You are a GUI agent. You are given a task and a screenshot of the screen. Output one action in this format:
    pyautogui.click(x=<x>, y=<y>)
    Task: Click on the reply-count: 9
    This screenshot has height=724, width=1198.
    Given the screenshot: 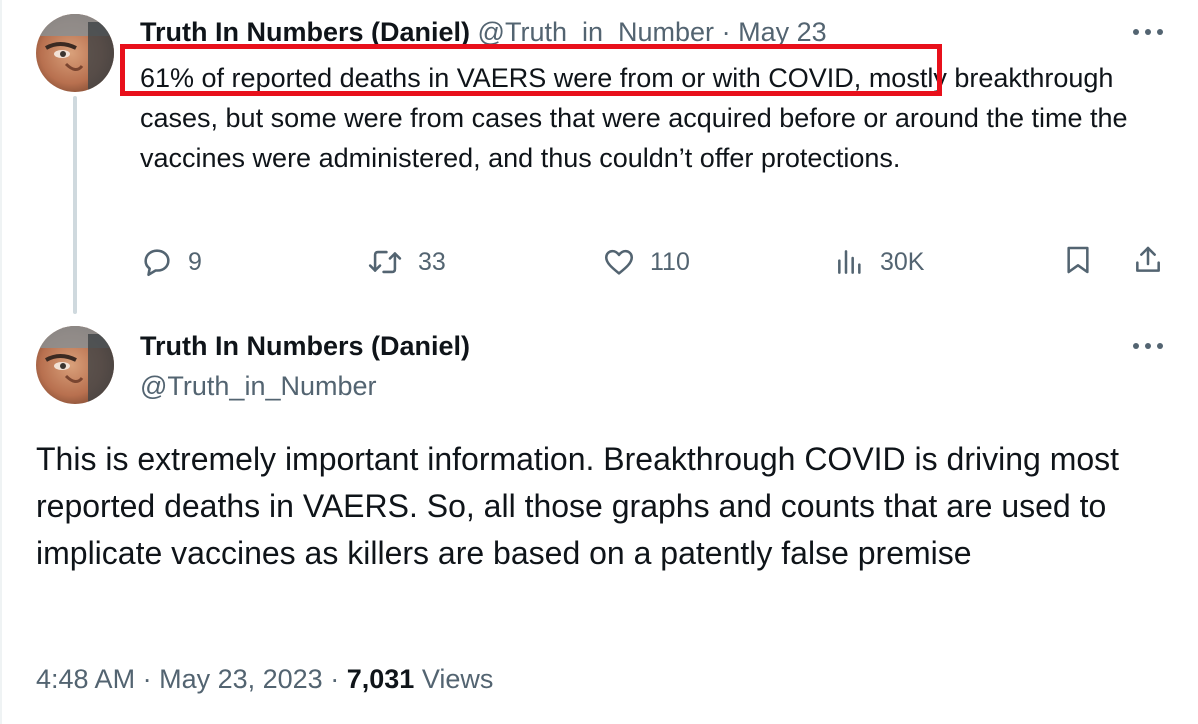 What is the action you would take?
    pyautogui.click(x=195, y=261)
    